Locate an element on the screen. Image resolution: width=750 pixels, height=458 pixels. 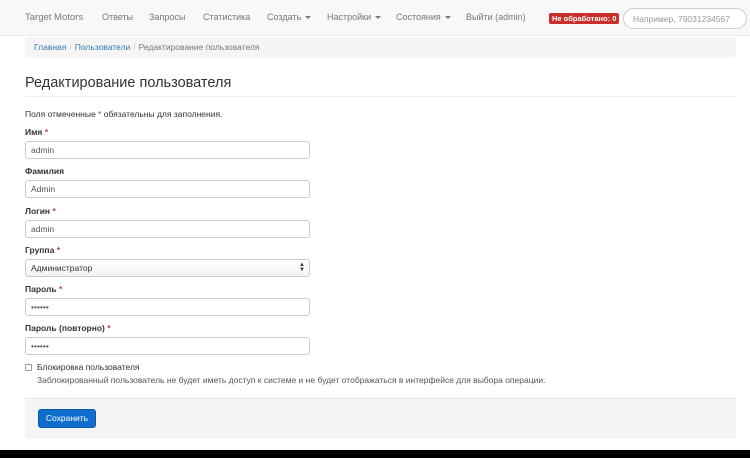
save-button: Сохранить is located at coordinates (67, 418).